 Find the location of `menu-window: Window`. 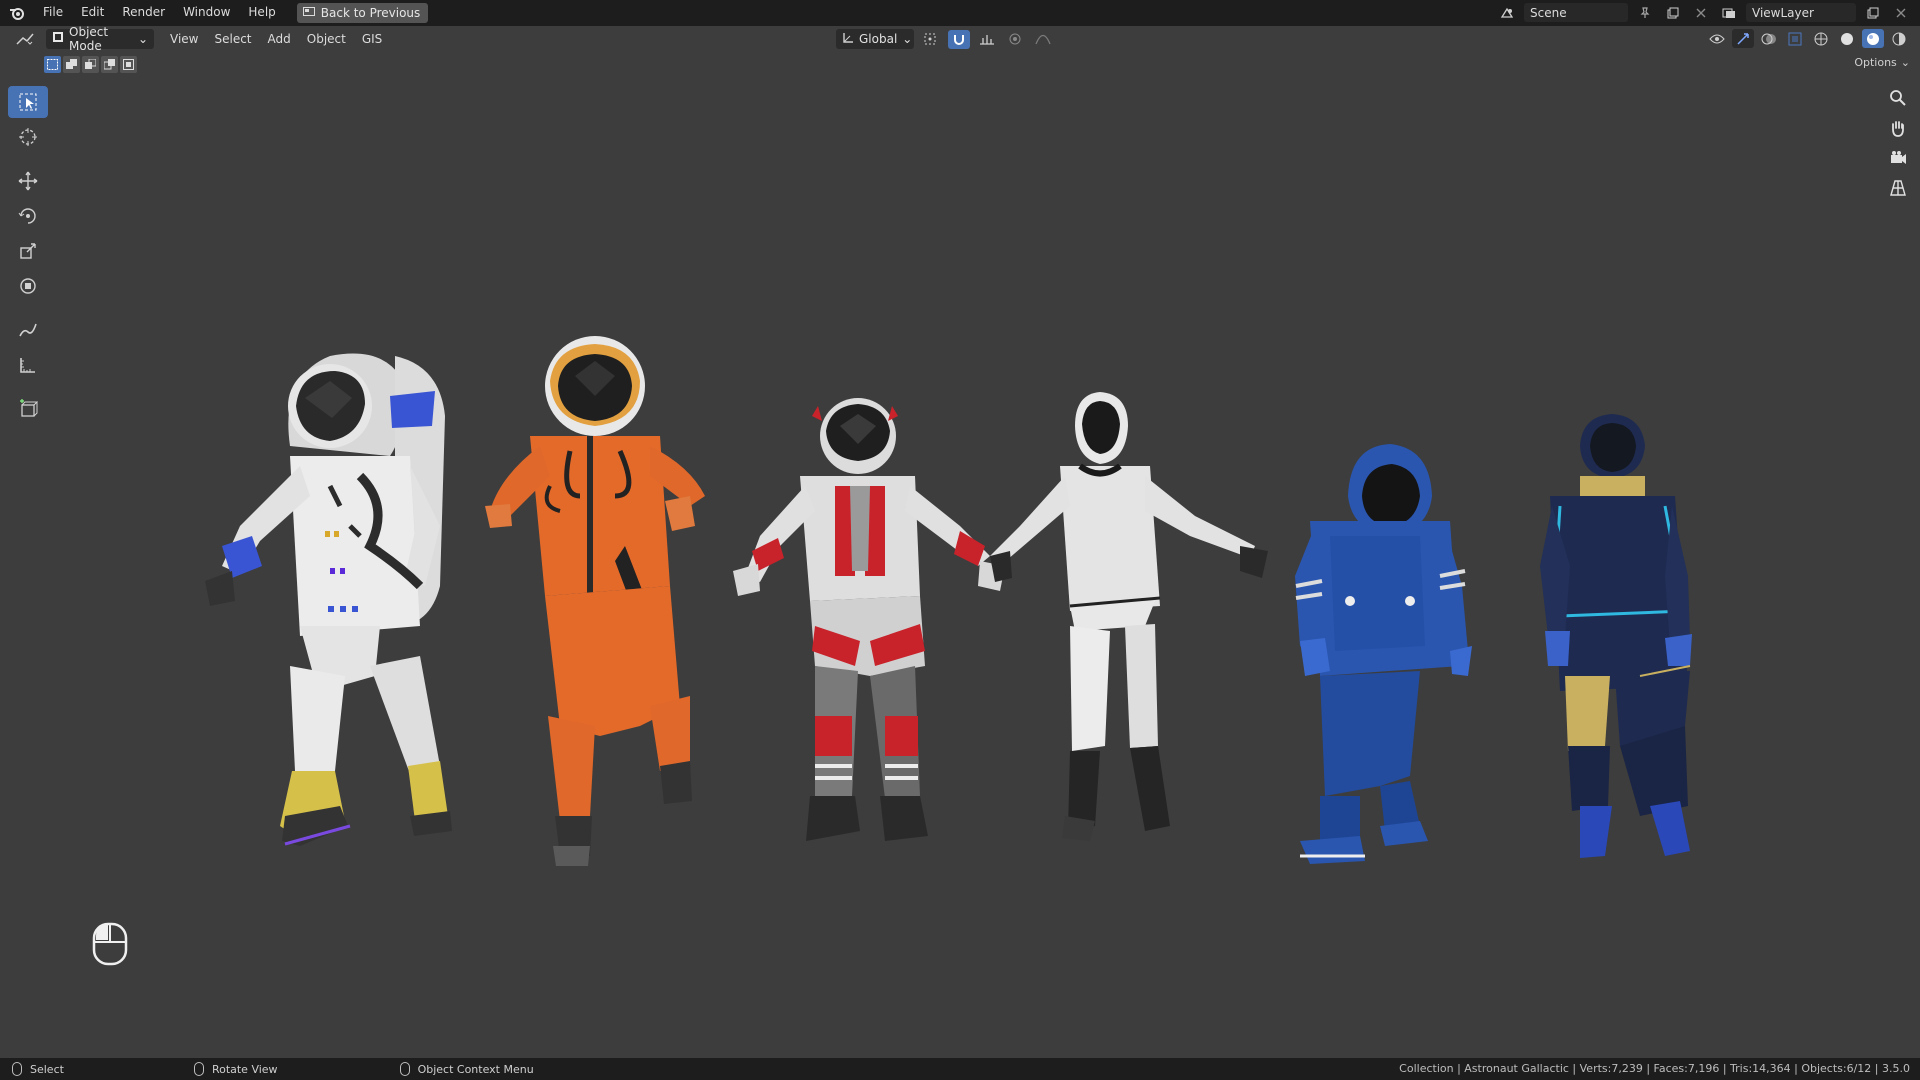

menu-window: Window is located at coordinates (206, 12).